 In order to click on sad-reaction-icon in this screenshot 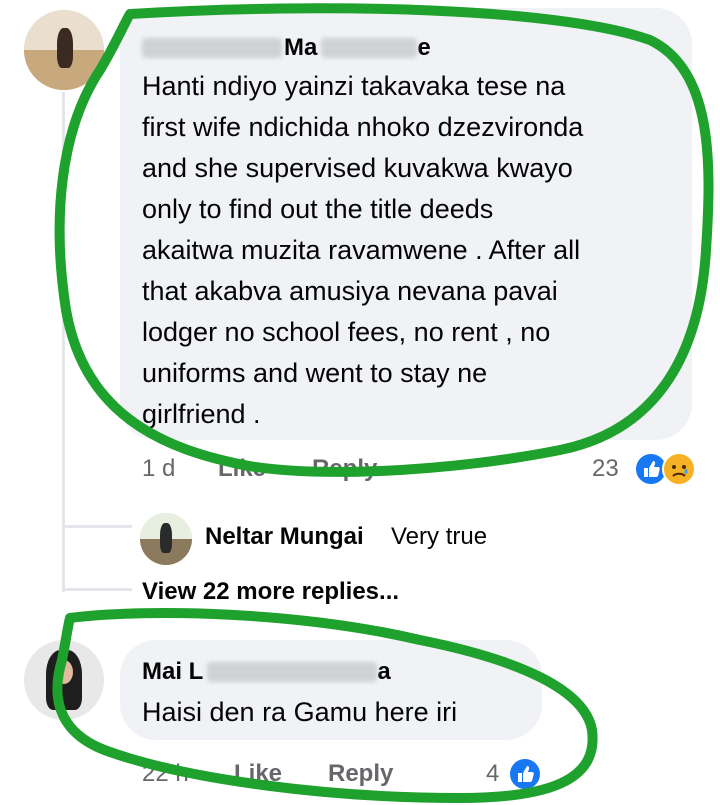, I will do `click(679, 469)`.